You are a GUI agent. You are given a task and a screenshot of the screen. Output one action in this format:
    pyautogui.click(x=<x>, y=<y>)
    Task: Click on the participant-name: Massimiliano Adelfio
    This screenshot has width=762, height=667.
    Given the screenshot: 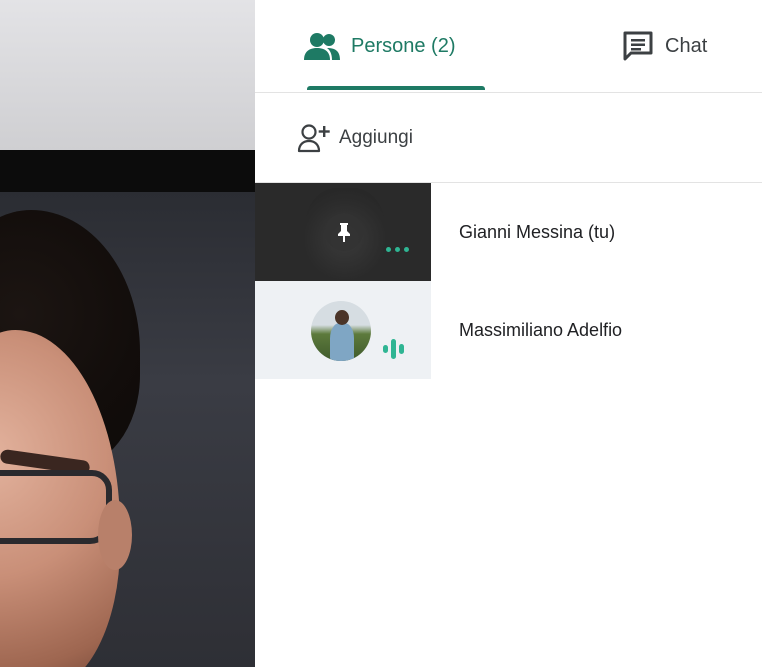 What is the action you would take?
    pyautogui.click(x=541, y=329)
    